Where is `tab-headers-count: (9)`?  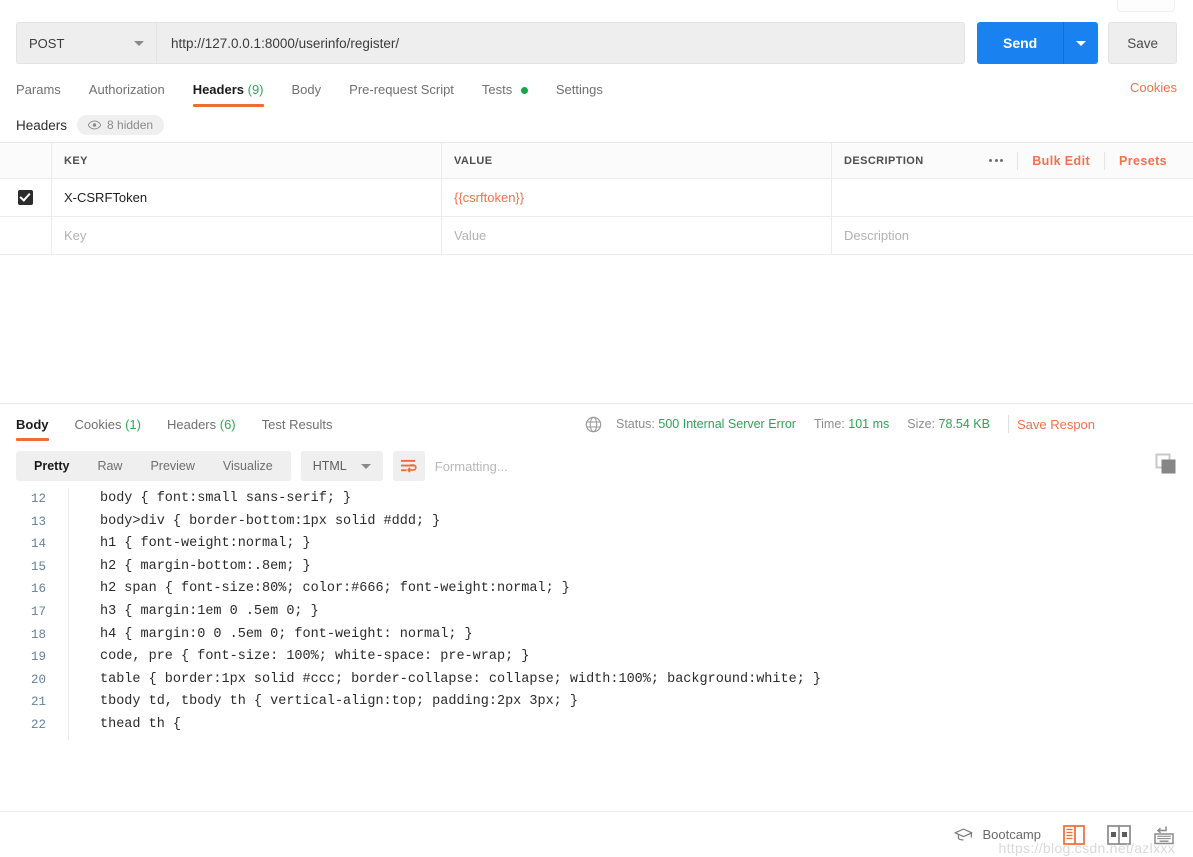
tab-headers-count: (9) is located at coordinates (255, 89).